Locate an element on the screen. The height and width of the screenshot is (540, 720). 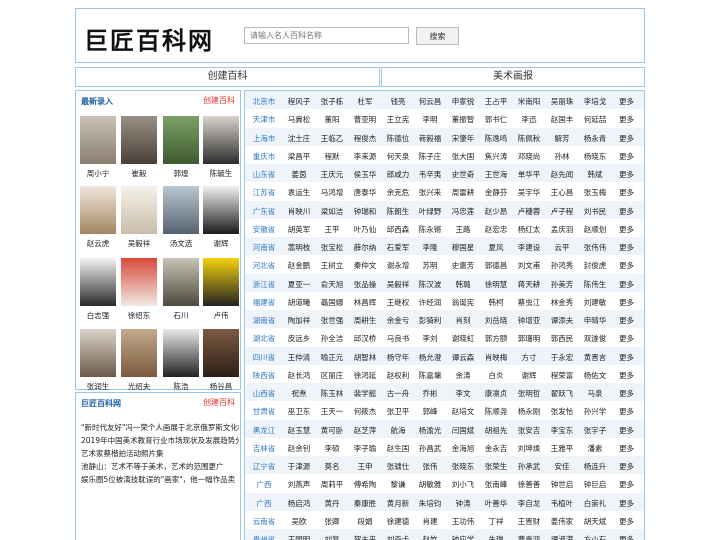
artist-name-link: 张明哲 is located at coordinates (529, 393).